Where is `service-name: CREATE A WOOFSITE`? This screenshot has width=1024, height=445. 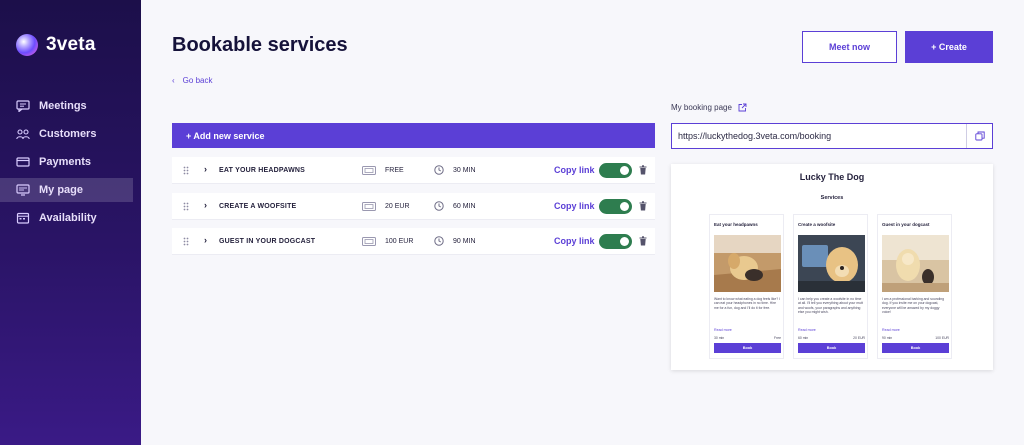
service-name: CREATE A WOOFSITE is located at coordinates (258, 206).